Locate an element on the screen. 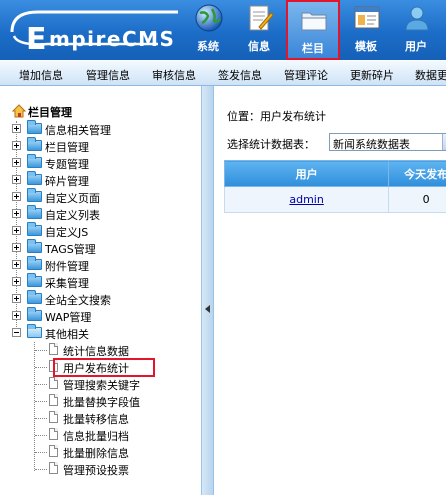  stats-table: 用户 今天发布 admin 0 is located at coordinates (334, 186).